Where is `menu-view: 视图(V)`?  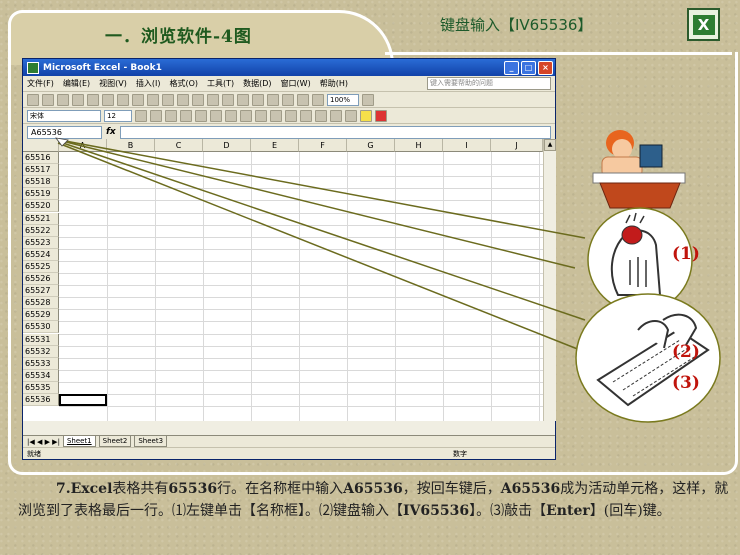 menu-view: 视图(V) is located at coordinates (113, 83).